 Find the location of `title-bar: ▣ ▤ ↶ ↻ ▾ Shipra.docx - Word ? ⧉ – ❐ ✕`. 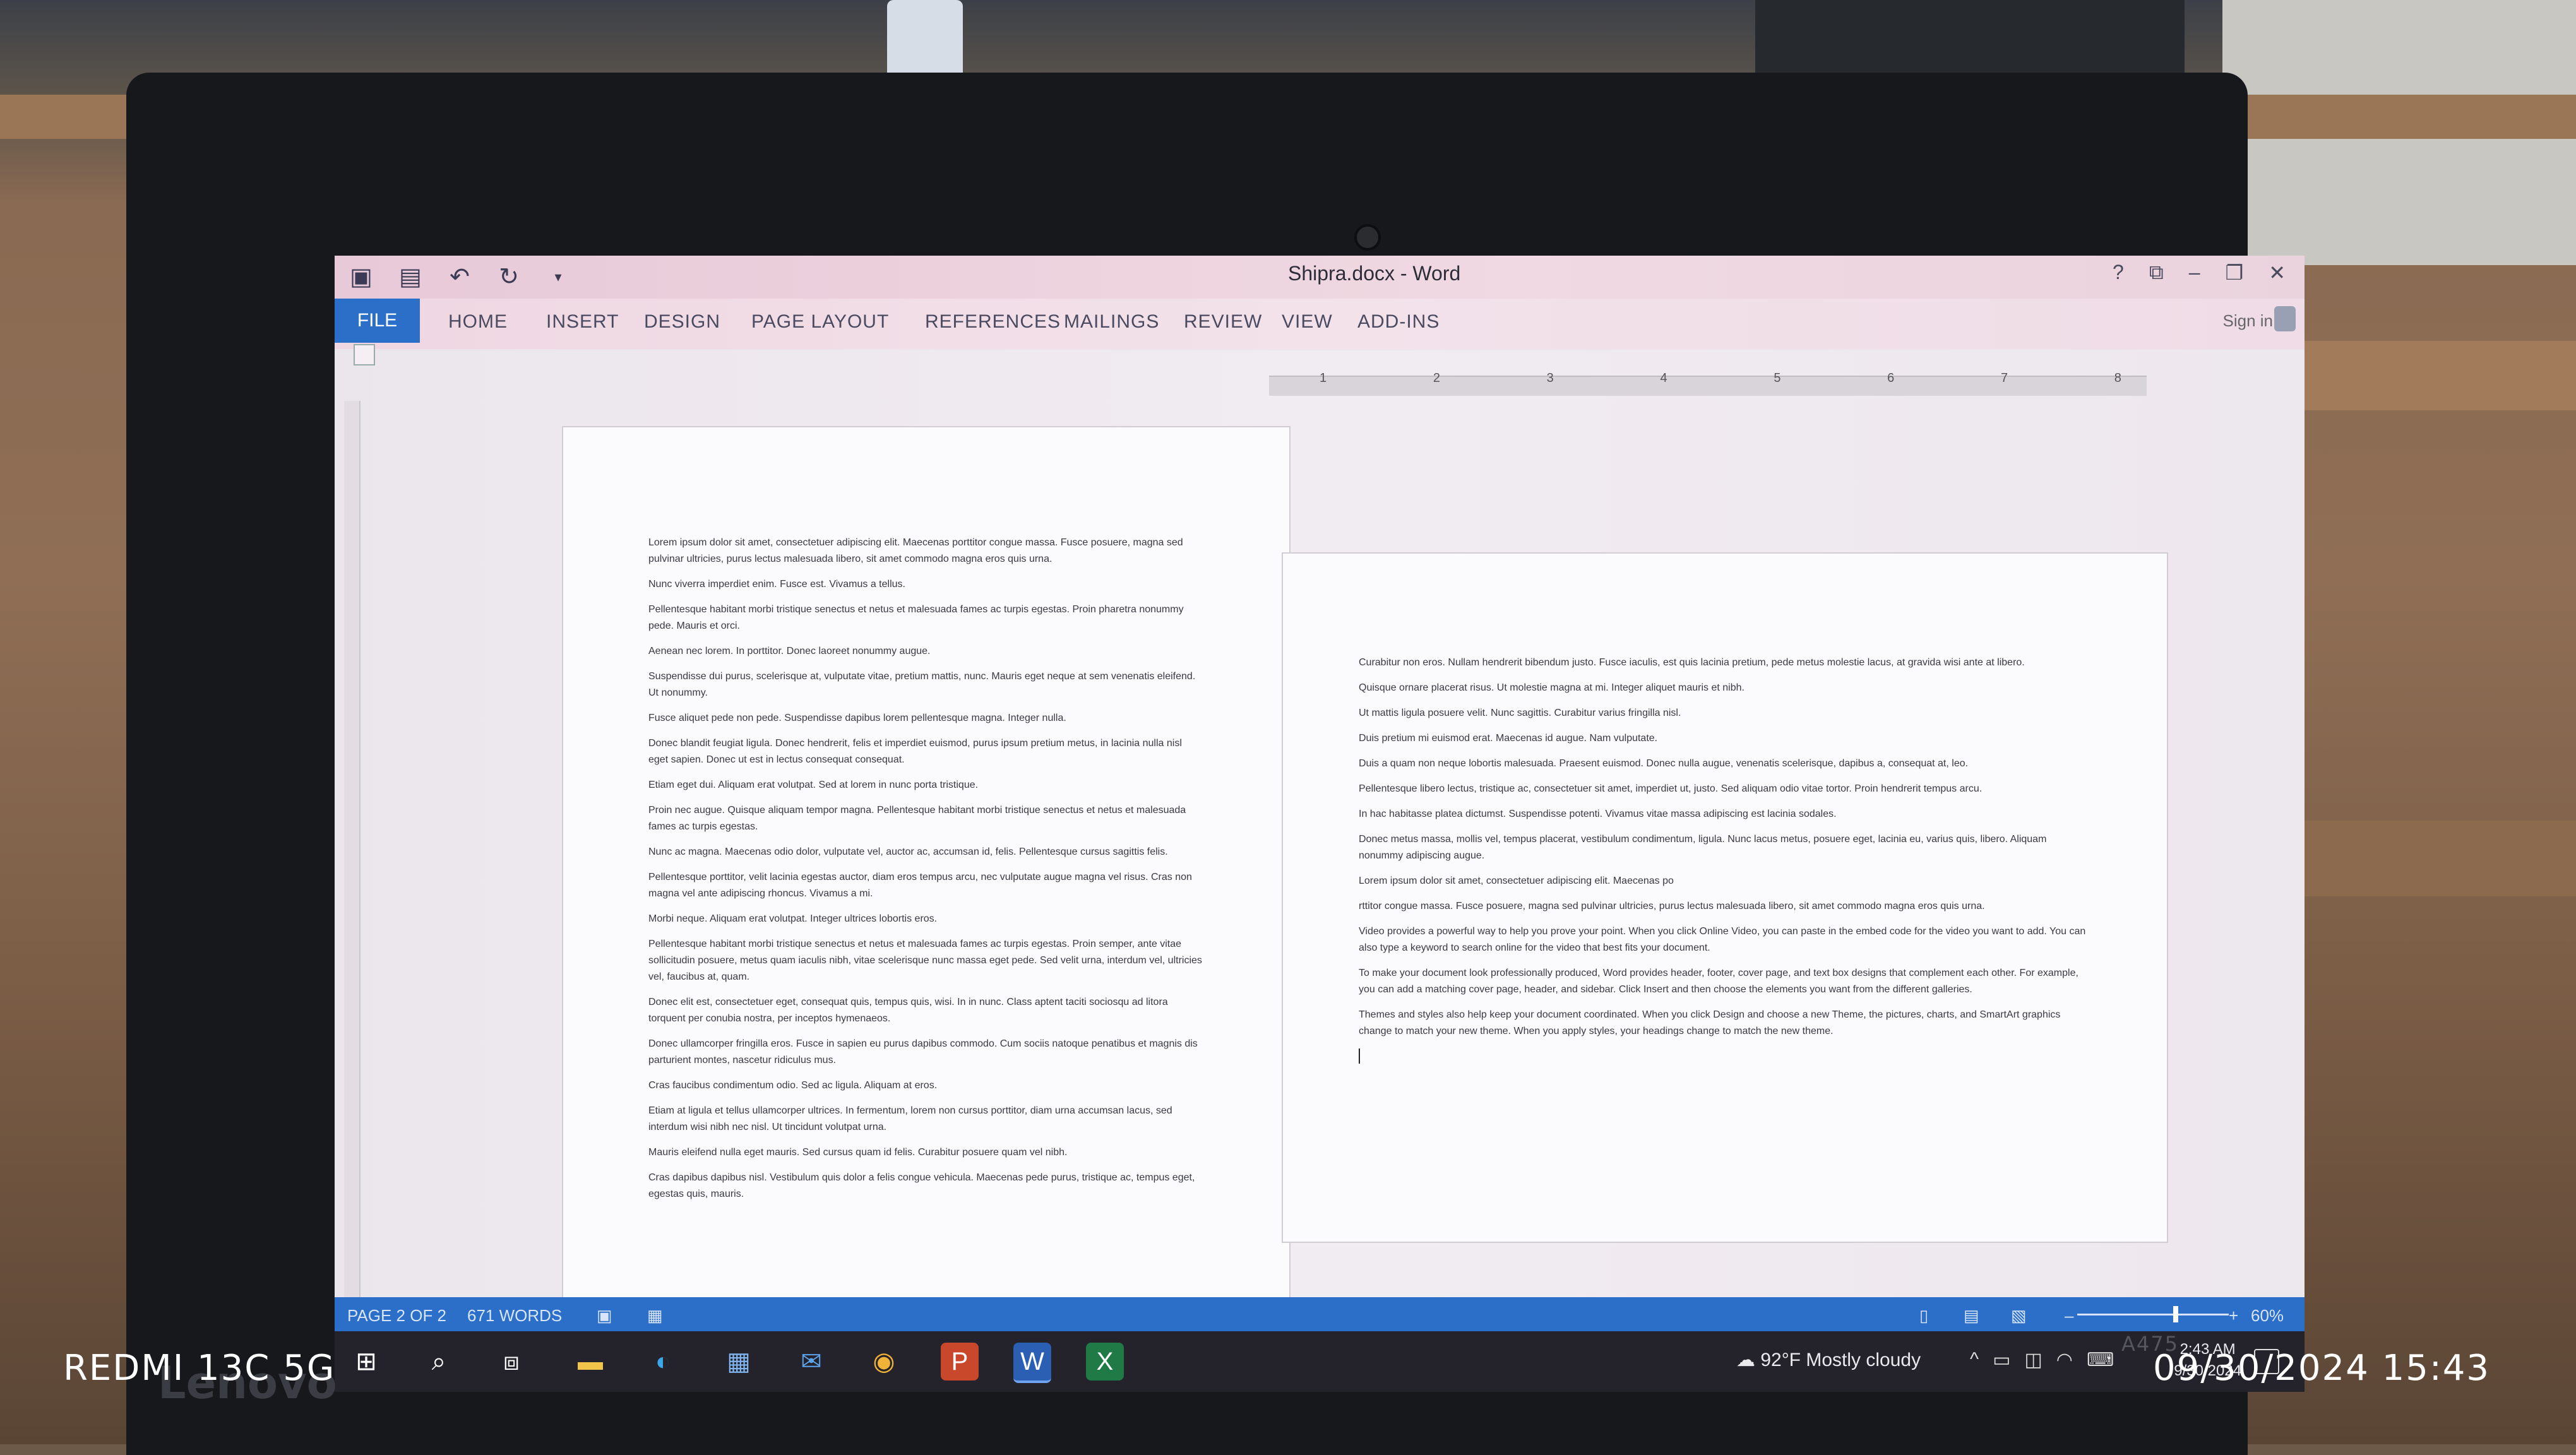

title-bar: ▣ ▤ ↶ ↻ ▾ Shipra.docx - Word ? ⧉ – ❐ ✕ is located at coordinates (1320, 277).